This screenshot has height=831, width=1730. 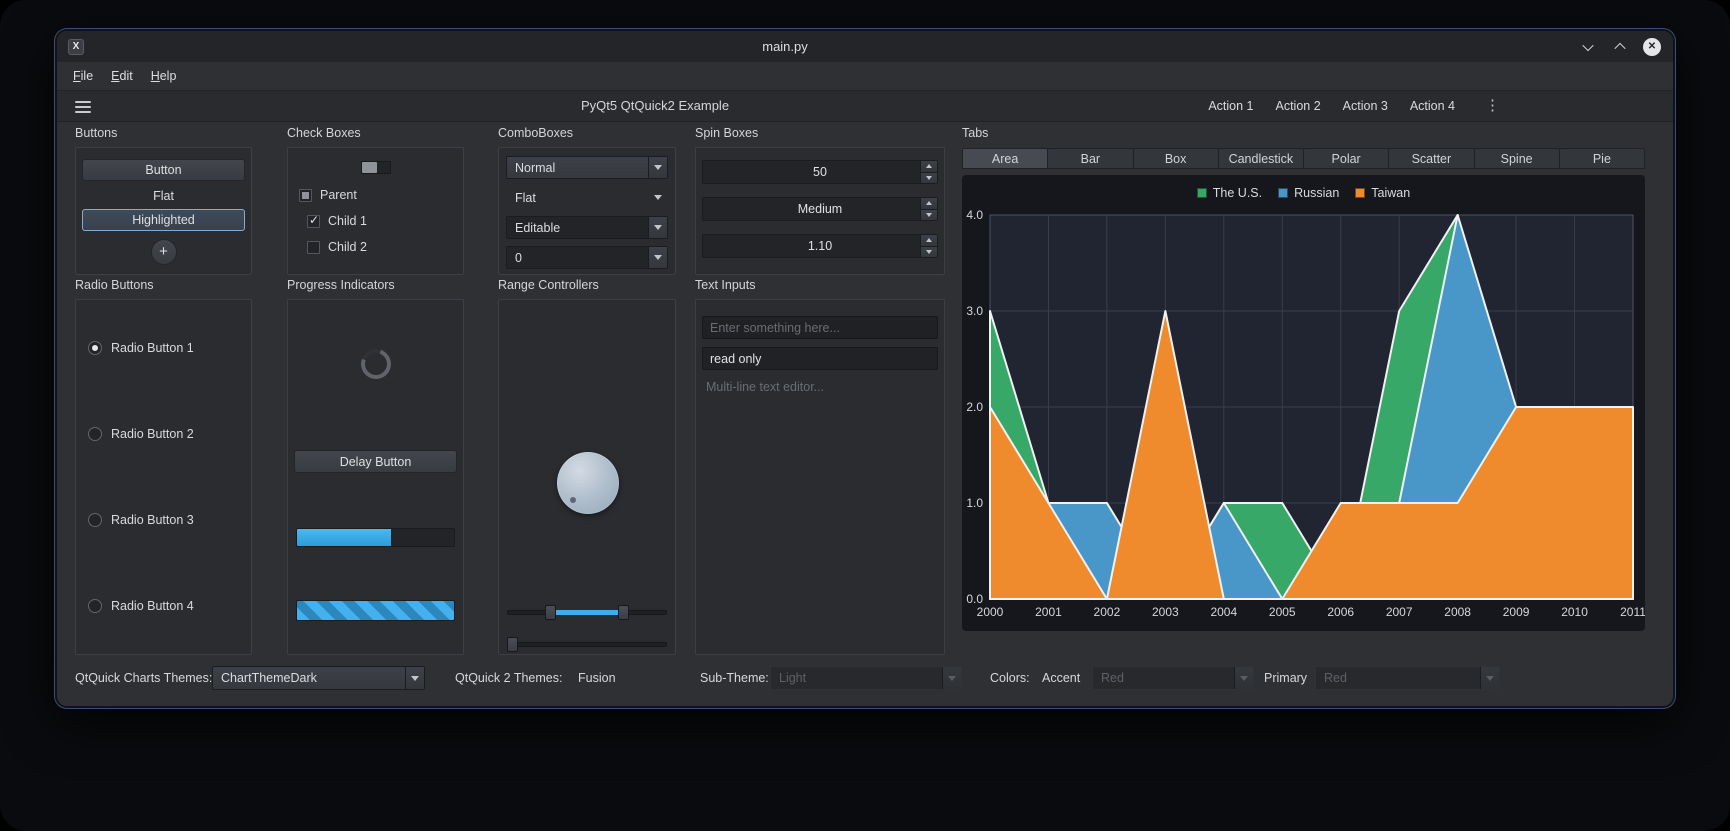 What do you see at coordinates (1432, 106) in the screenshot?
I see `action-4-button: Action 4` at bounding box center [1432, 106].